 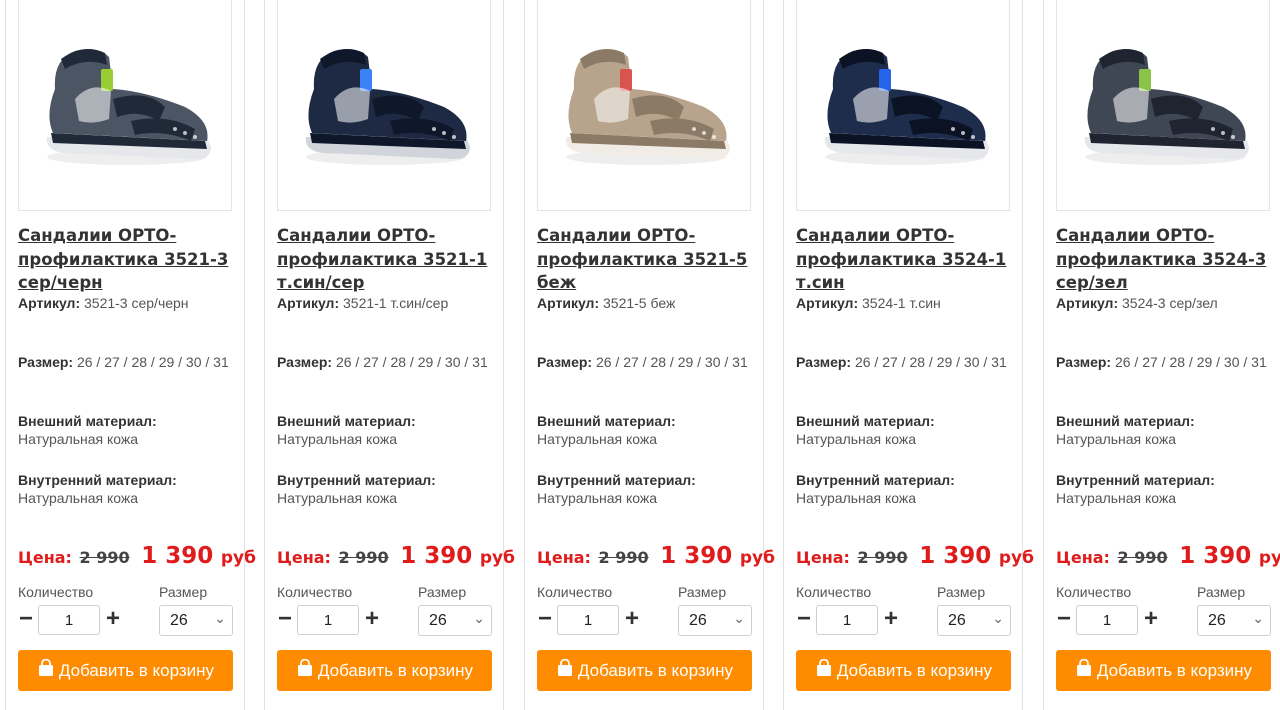 I want to click on outer-material-value: Натуральная кожа, so click(x=337, y=439).